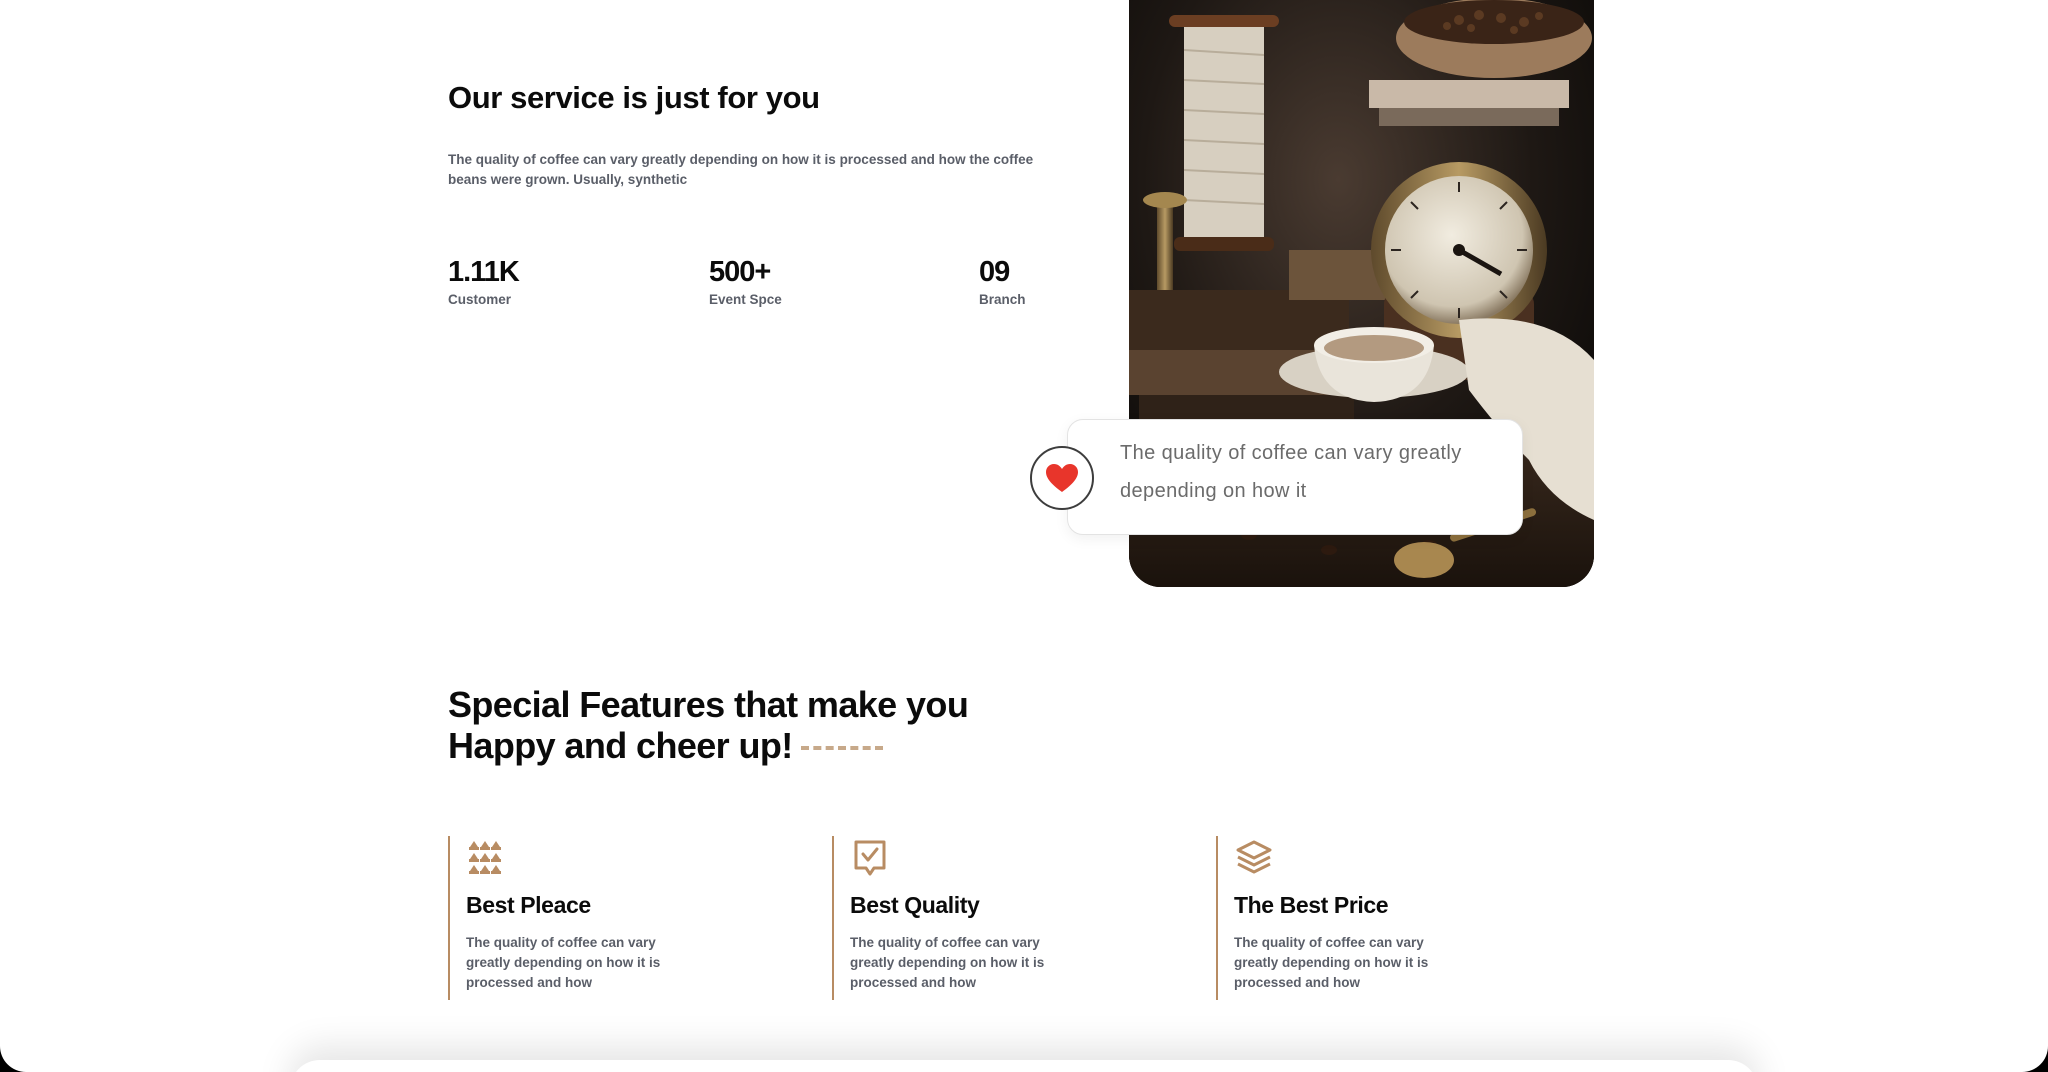 The image size is (2048, 1072). What do you see at coordinates (486, 858) in the screenshot?
I see `coffee-beans-grid-icon` at bounding box center [486, 858].